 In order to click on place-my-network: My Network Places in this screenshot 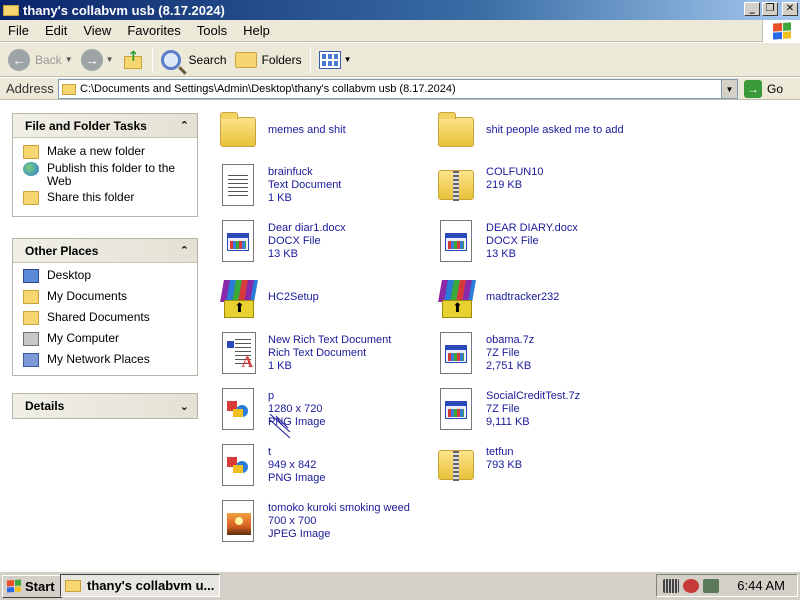, I will do `click(107, 360)`.